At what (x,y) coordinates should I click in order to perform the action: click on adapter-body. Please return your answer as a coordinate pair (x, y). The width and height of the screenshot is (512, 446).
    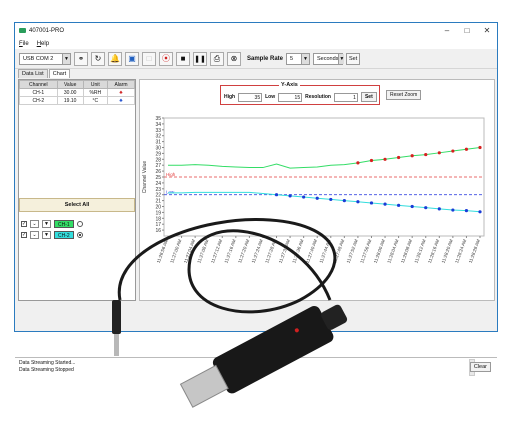
    Looking at the image, I should click on (273, 349).